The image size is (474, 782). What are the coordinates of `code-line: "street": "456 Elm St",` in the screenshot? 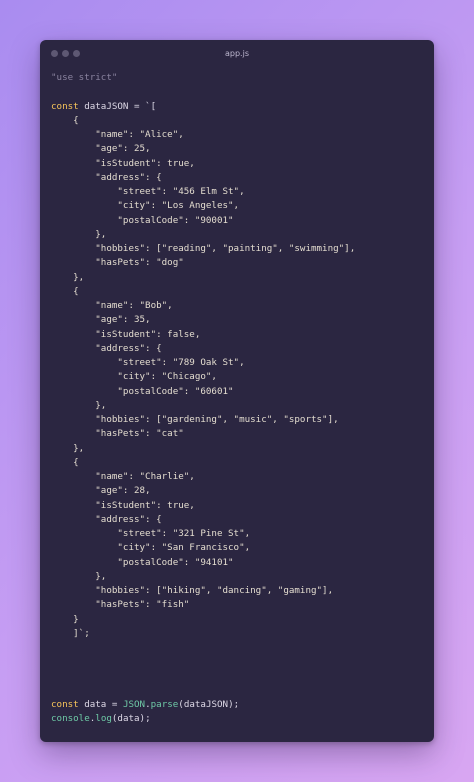 It's located at (238, 192).